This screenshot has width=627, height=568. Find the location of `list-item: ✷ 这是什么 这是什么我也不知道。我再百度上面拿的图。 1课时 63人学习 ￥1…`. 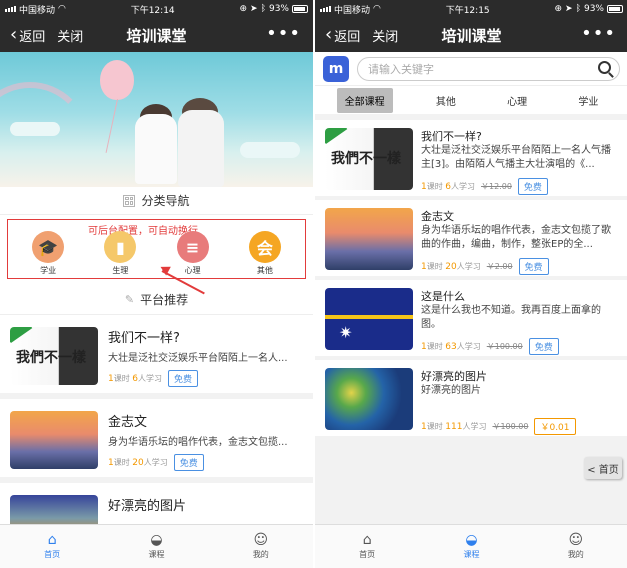

list-item: ✷ 这是什么 这是什么我也不知道。我再百度上面拿的图。 1课时 63人学习 ￥1… is located at coordinates (471, 320).